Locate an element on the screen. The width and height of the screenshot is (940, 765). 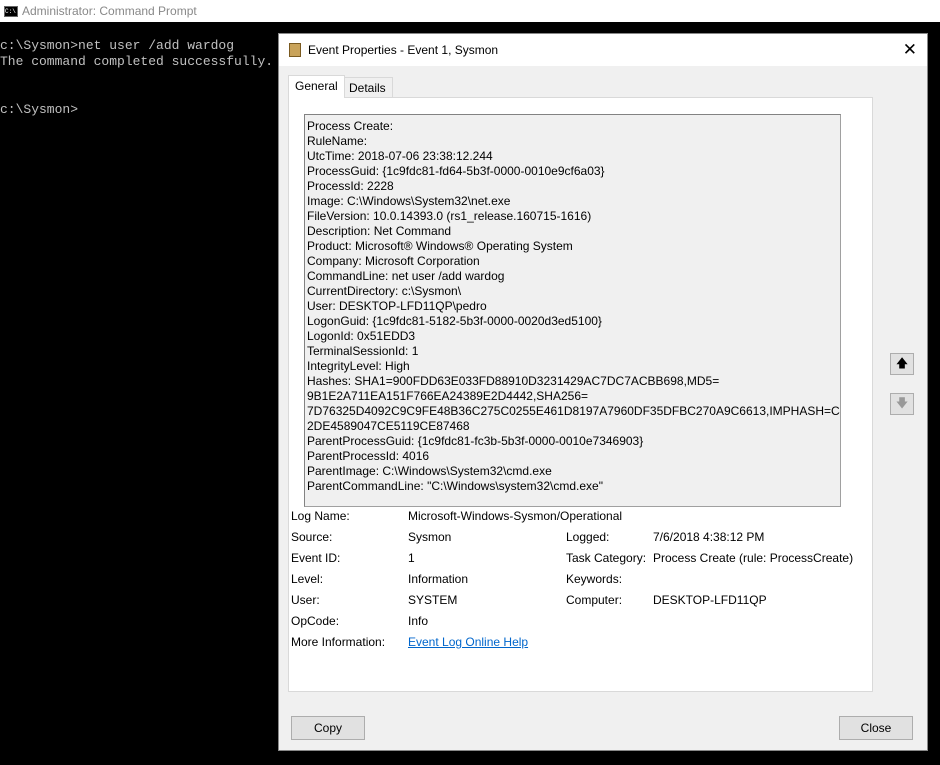
cmd-icon: C:\ is located at coordinates (11, 11).